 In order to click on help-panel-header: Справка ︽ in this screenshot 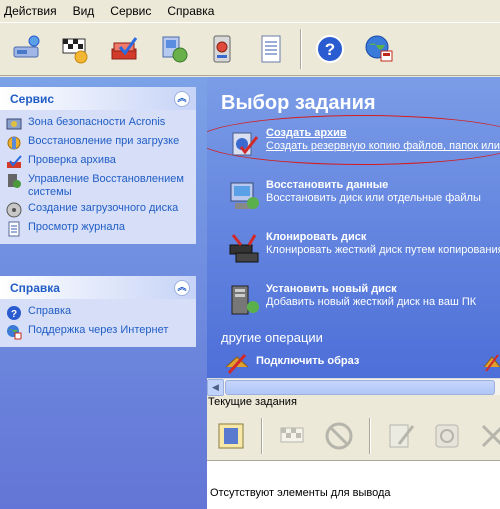, I will do `click(98, 287)`.